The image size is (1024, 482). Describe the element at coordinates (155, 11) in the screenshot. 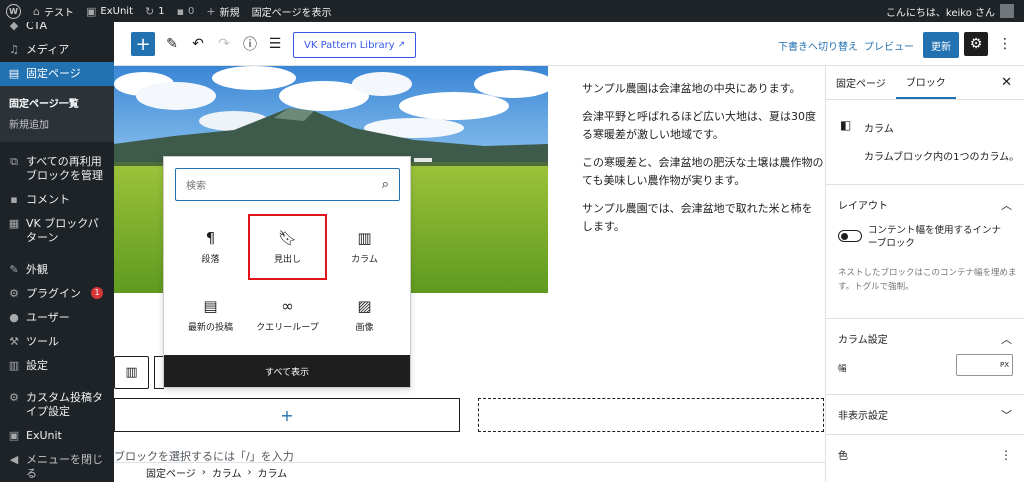

I see `updates-menu: ↻ 1` at that location.